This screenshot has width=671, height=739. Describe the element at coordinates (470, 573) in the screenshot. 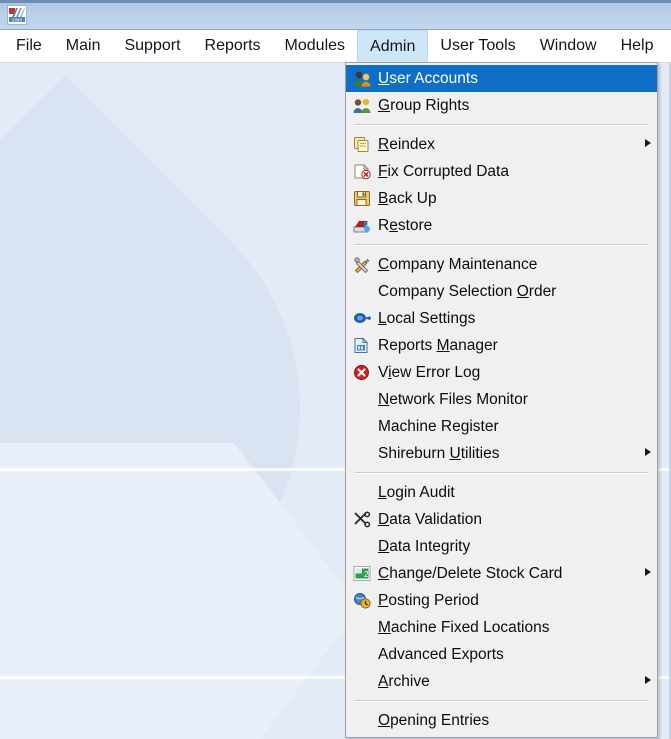

I see `menu-item-label: Change/Delete Stock Card` at that location.